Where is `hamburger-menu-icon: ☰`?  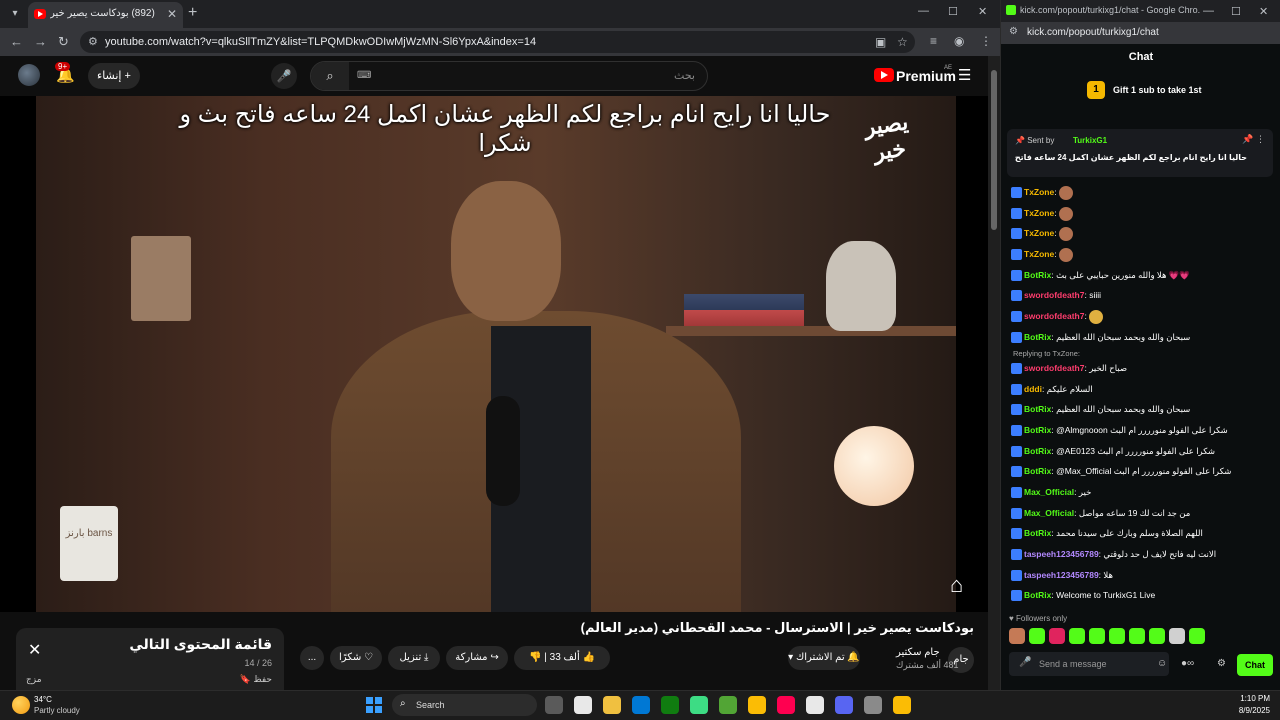
hamburger-menu-icon: ☰ is located at coordinates (964, 75).